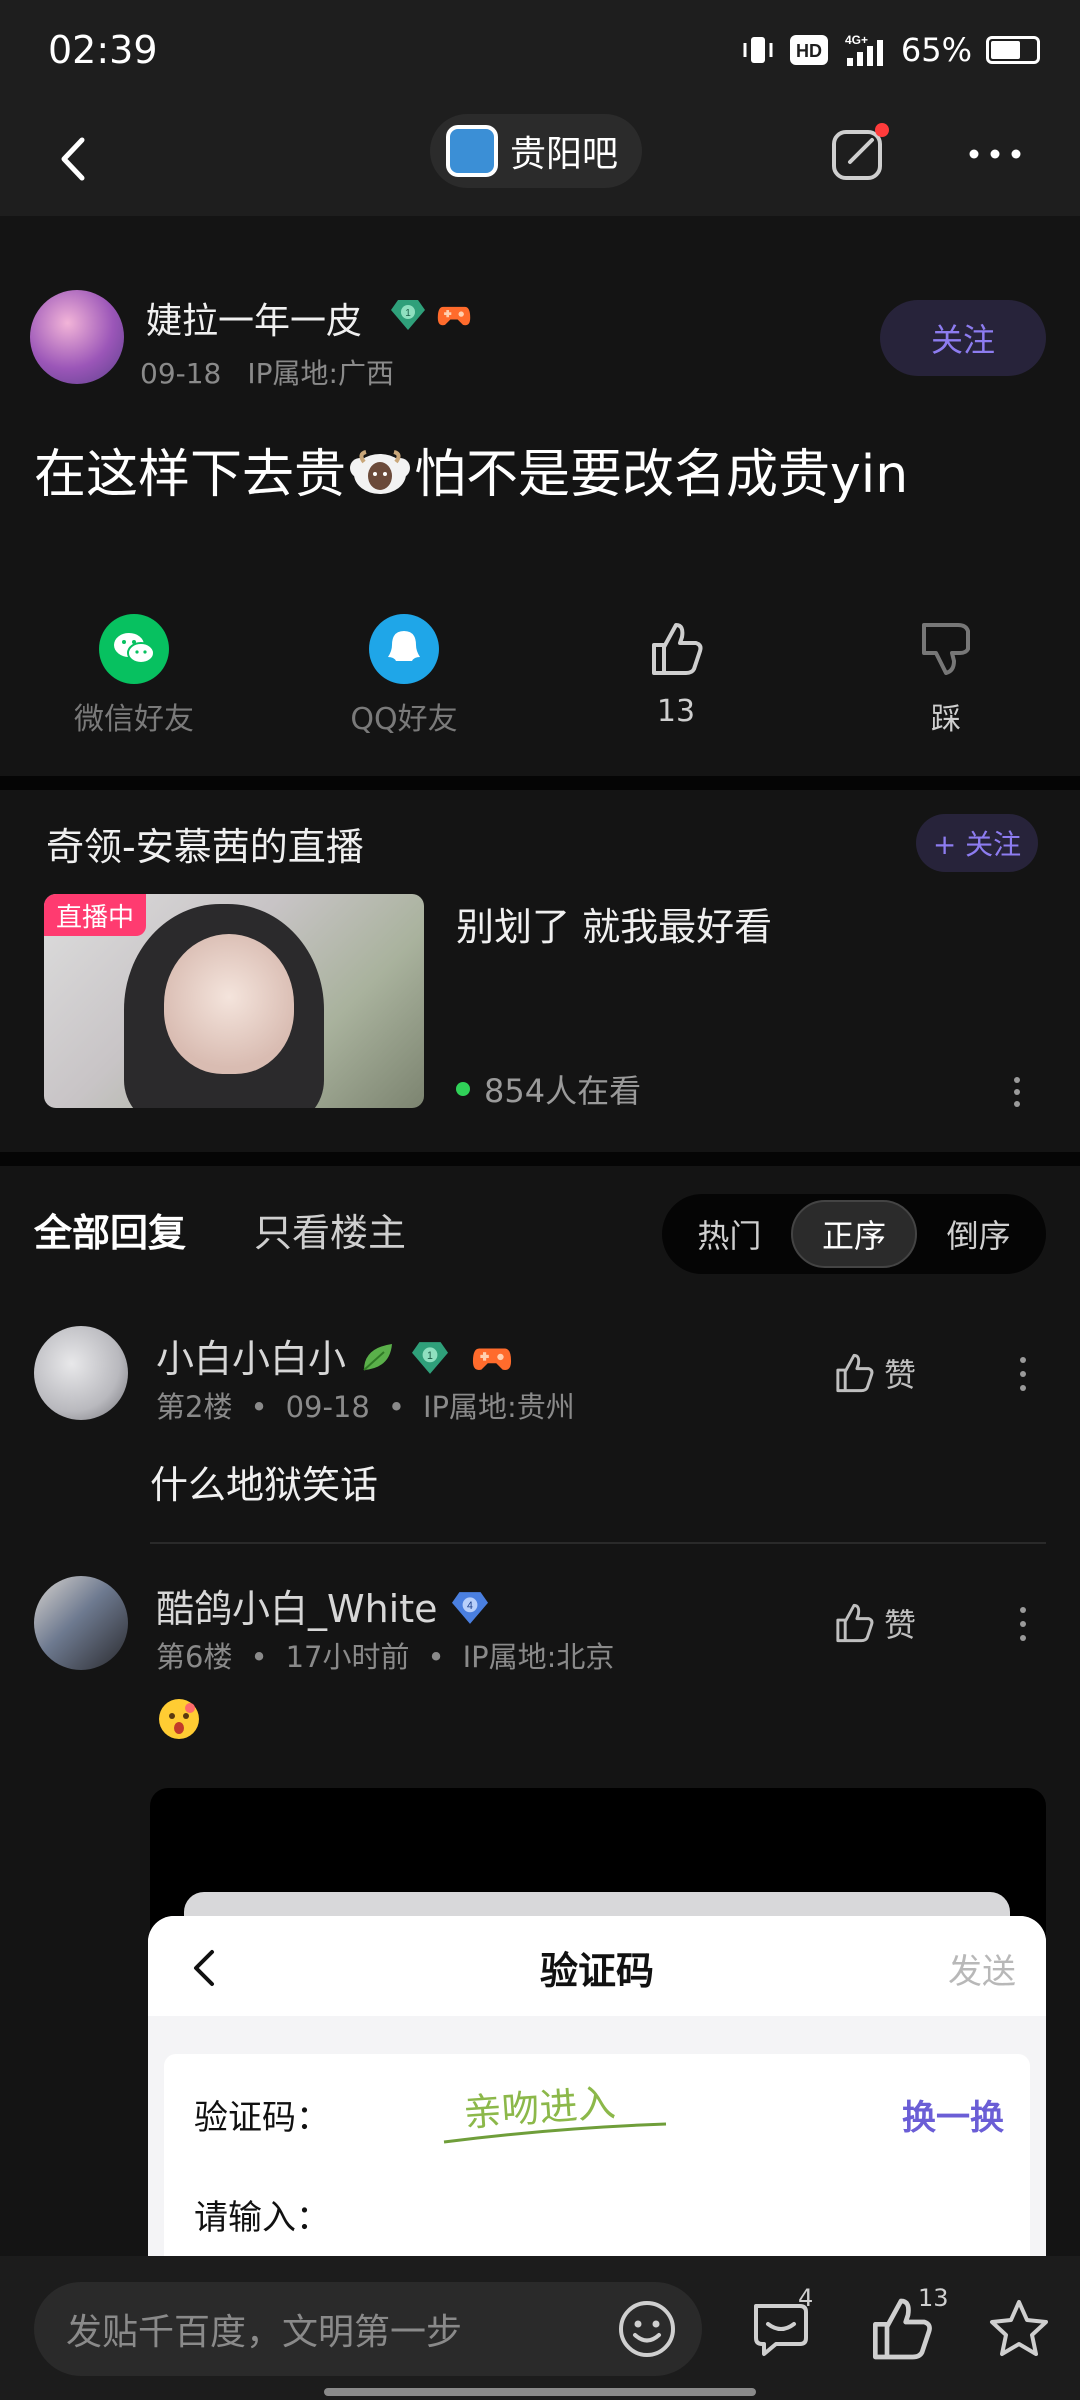  I want to click on modal-title: 验证码, so click(596, 1971).